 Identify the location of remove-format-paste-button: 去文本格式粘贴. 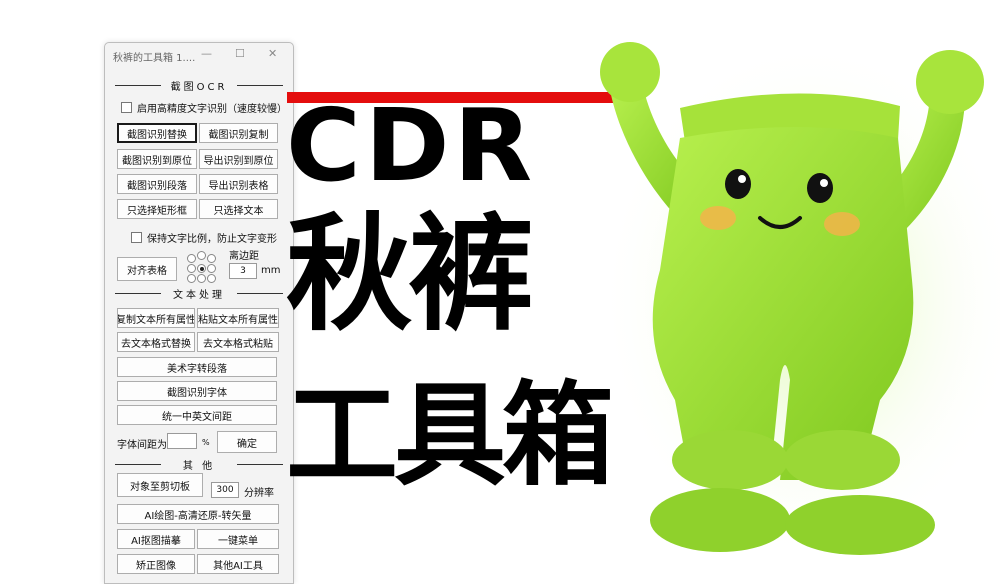
(238, 342).